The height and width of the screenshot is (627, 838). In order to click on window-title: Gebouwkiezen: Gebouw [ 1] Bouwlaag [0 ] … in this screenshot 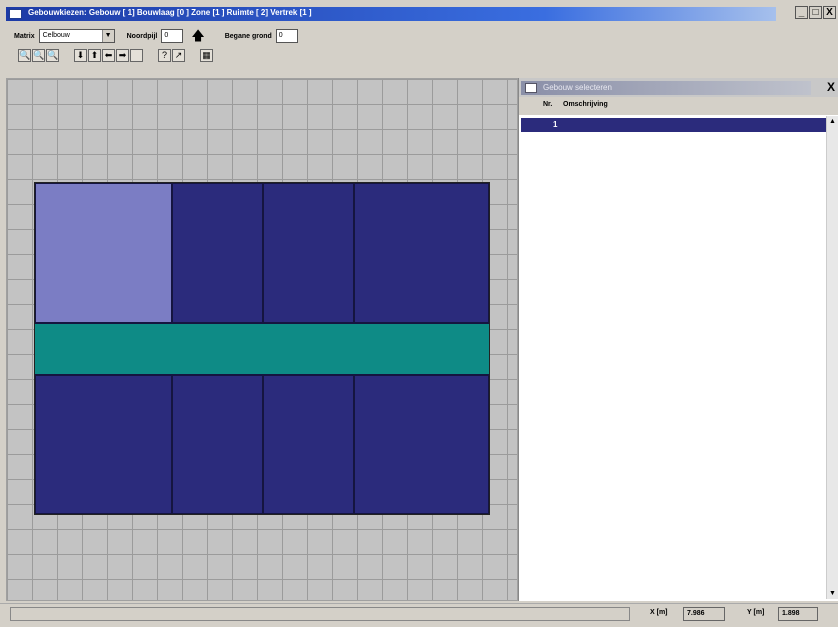, I will do `click(170, 12)`.